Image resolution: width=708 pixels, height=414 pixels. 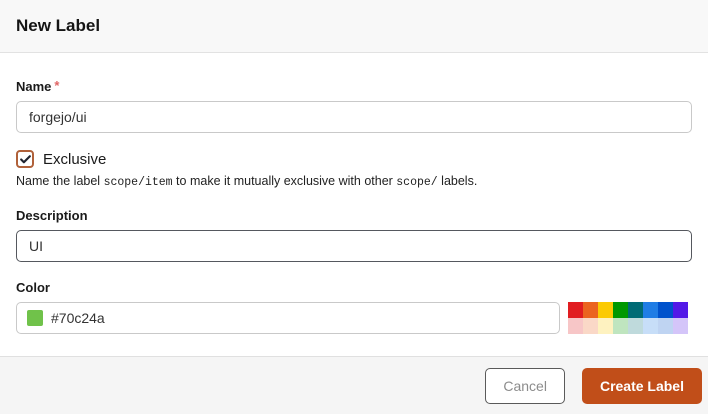 What do you see at coordinates (417, 182) in the screenshot?
I see `help-code-scope: scope/` at bounding box center [417, 182].